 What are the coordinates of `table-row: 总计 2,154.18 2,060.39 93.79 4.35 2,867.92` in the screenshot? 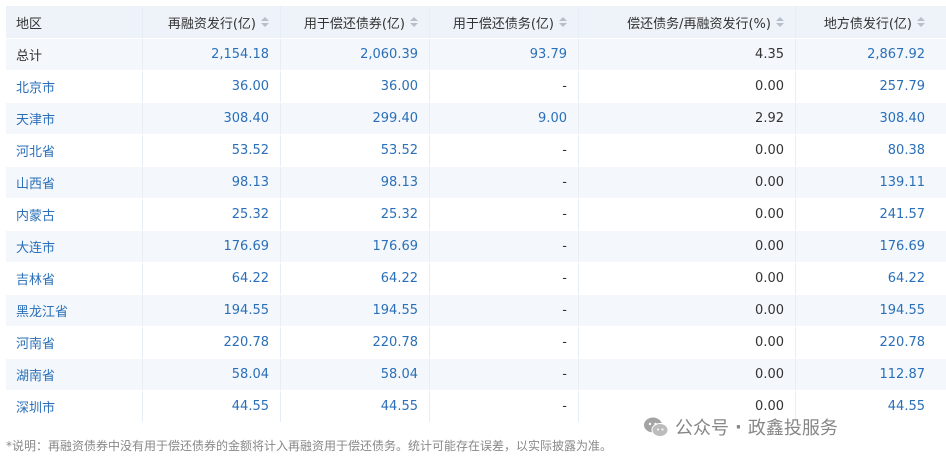 It's located at (476, 55).